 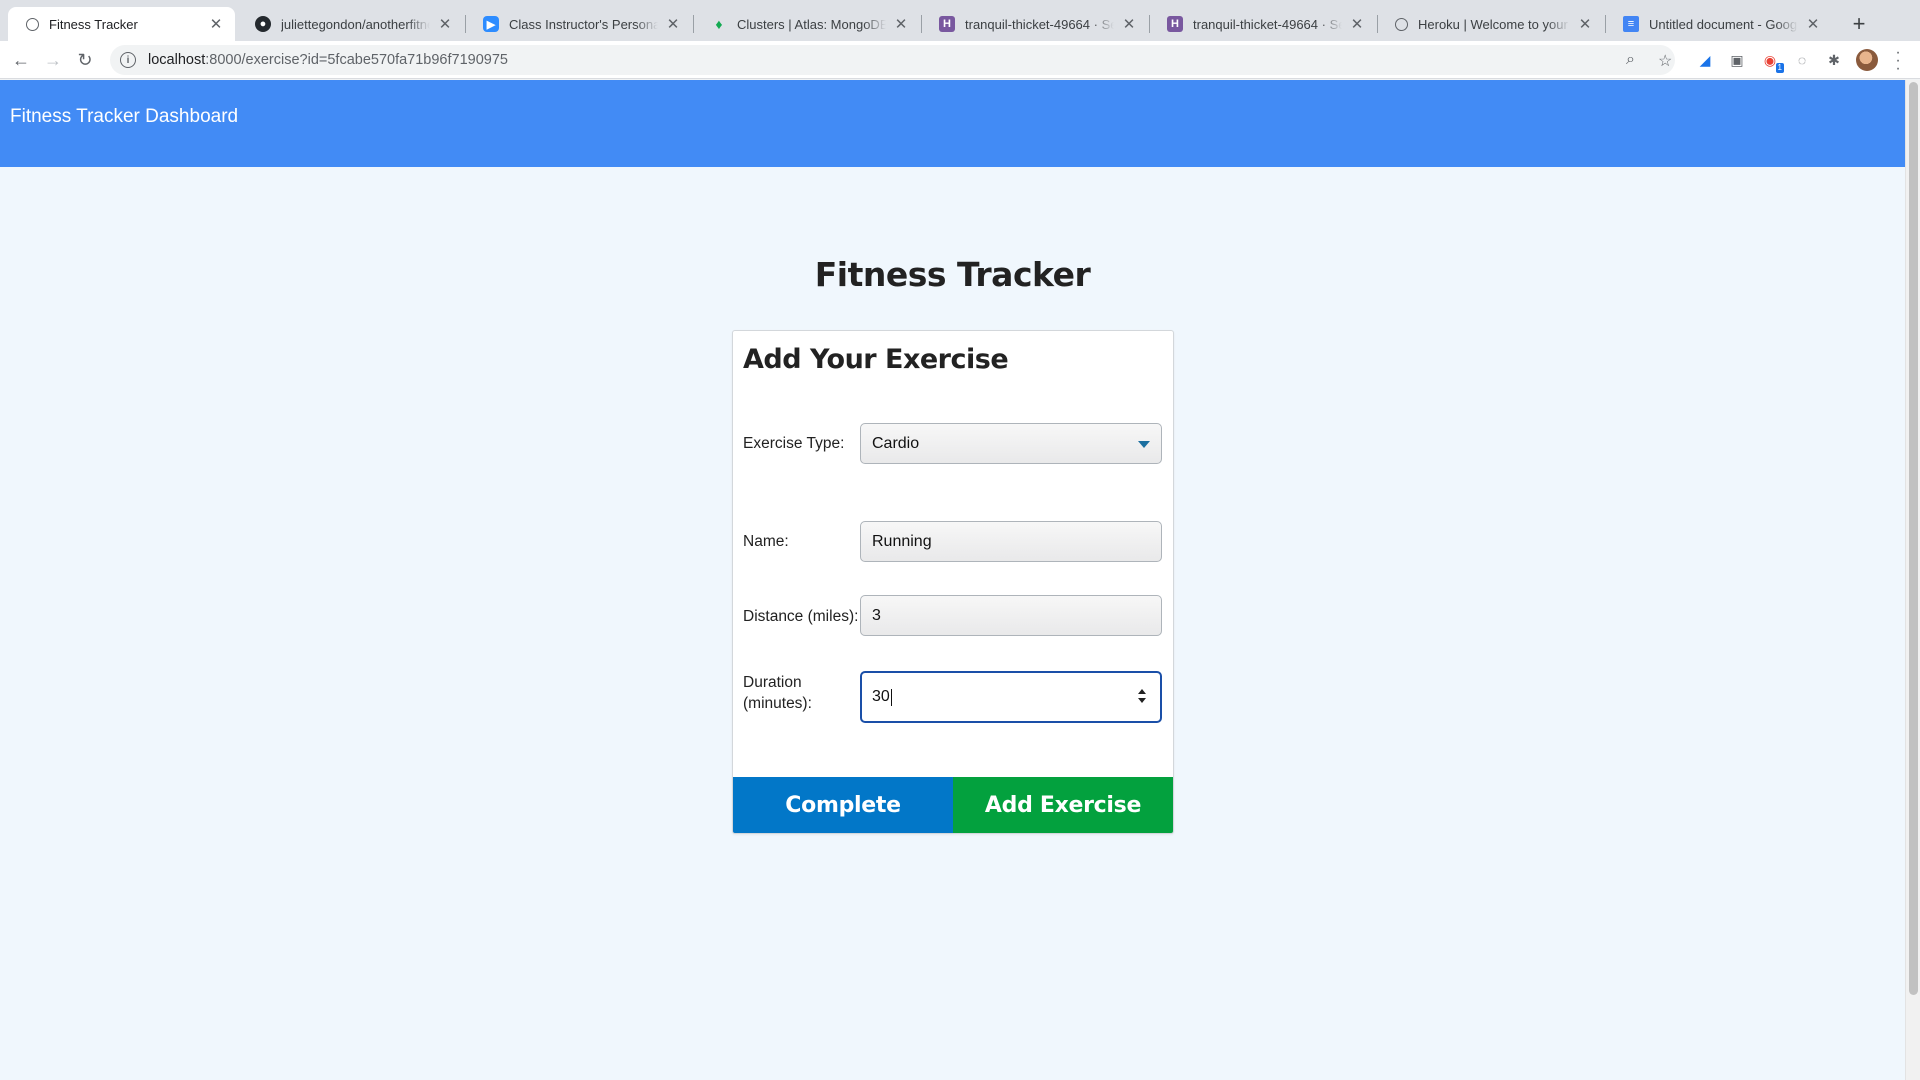 What do you see at coordinates (1898, 61) in the screenshot?
I see `browser-menu-icon: · · ·` at bounding box center [1898, 61].